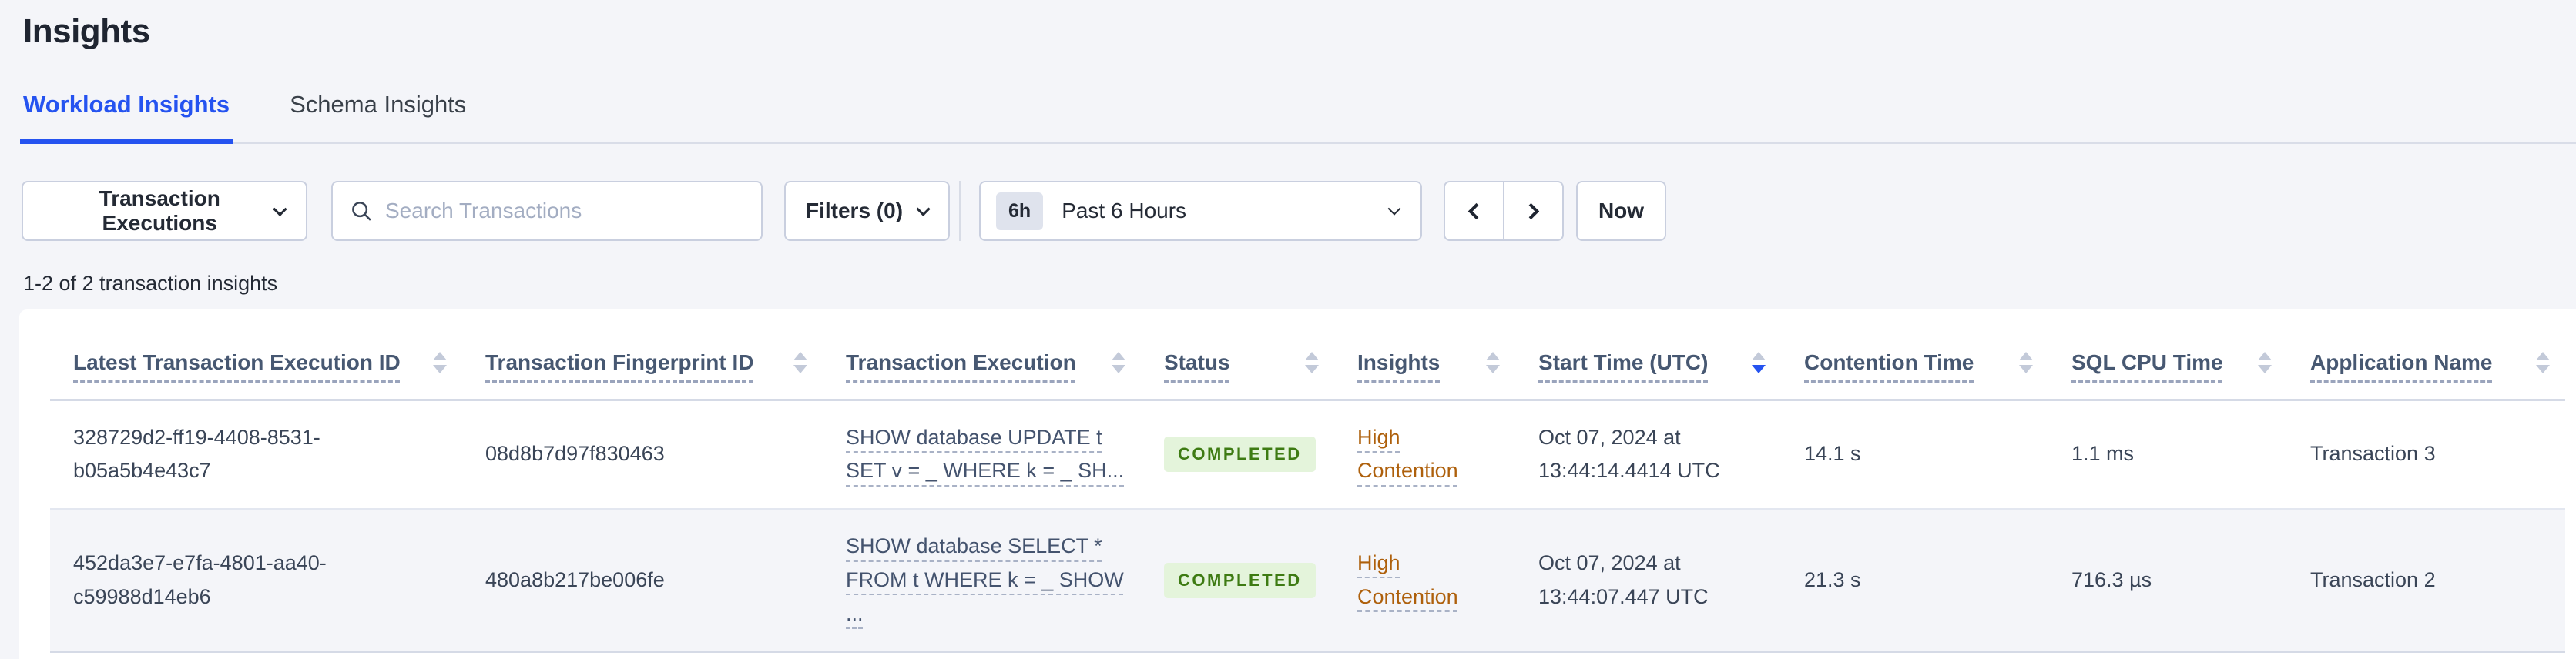 Image resolution: width=2576 pixels, height=659 pixels. Describe the element at coordinates (960, 211) in the screenshot. I see `toolbar-divider` at that location.